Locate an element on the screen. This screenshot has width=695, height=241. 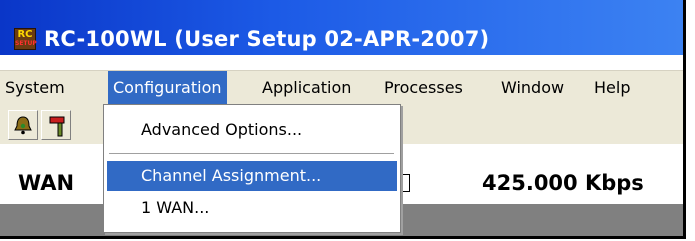
app-icon: RC SETUP is located at coordinates (25, 39).